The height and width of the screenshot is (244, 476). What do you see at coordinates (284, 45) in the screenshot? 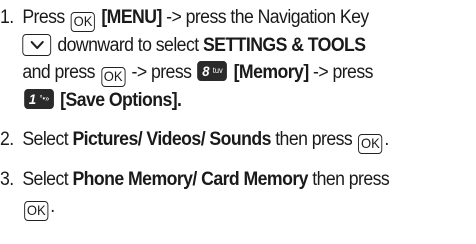
I see `settings-tools-label: SETTINGS & TOOLS` at bounding box center [284, 45].